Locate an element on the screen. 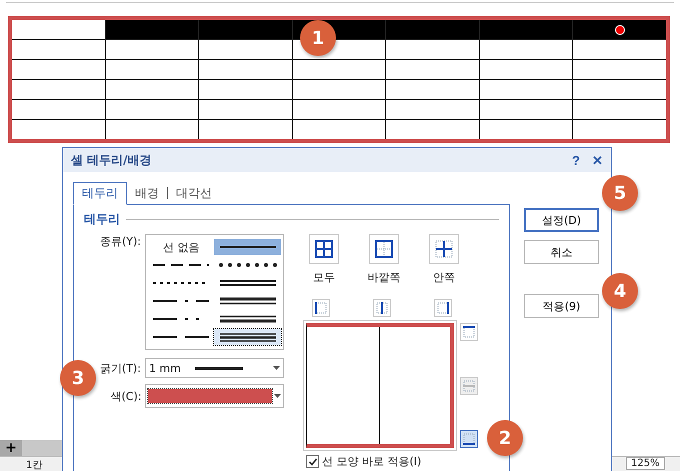 The width and height of the screenshot is (680, 471). preset-label: 바깥쪽 is located at coordinates (384, 277).